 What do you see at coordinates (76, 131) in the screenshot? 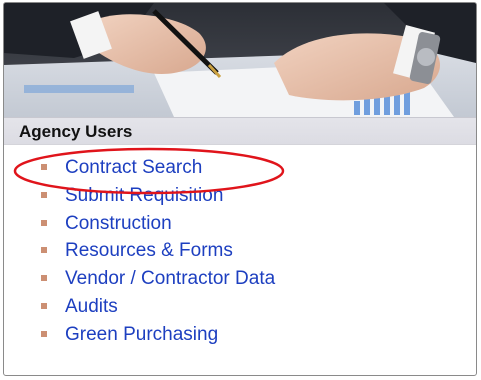
I see `section-title: Agency Users` at bounding box center [76, 131].